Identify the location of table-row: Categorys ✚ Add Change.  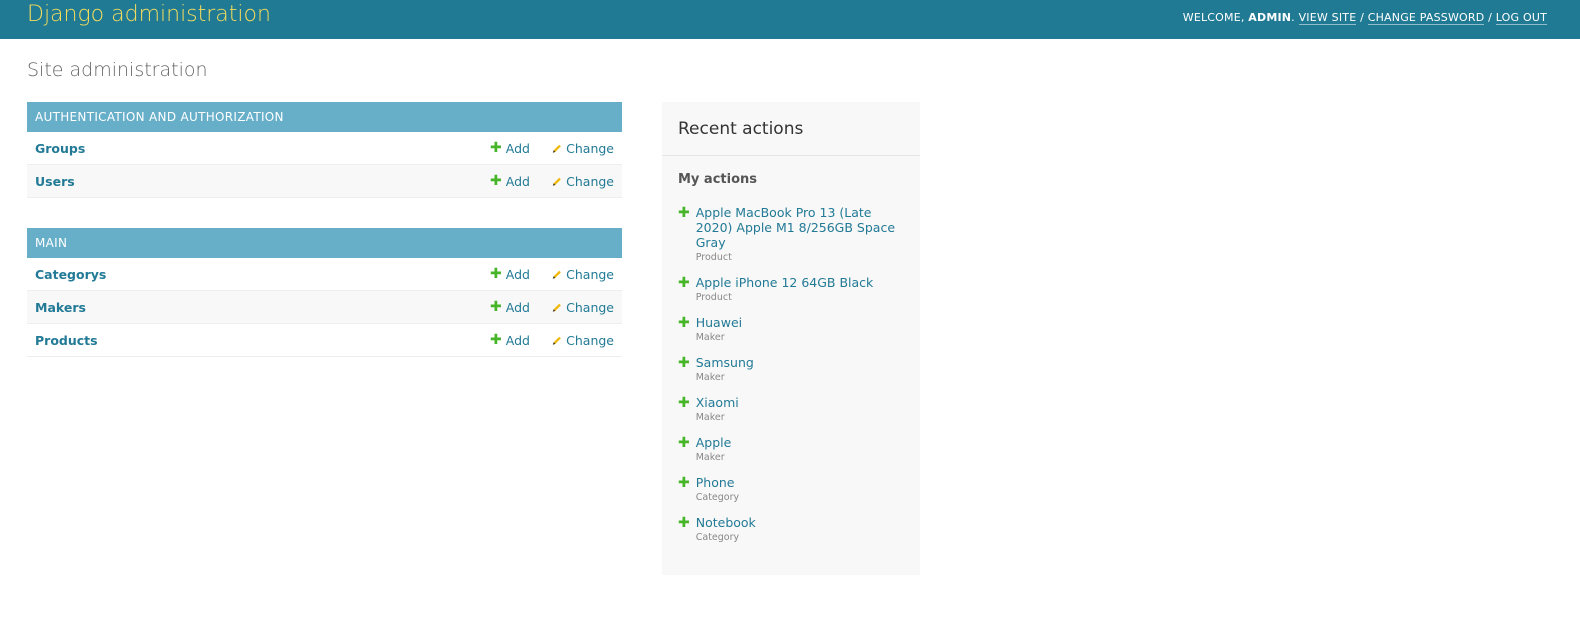
(324, 274).